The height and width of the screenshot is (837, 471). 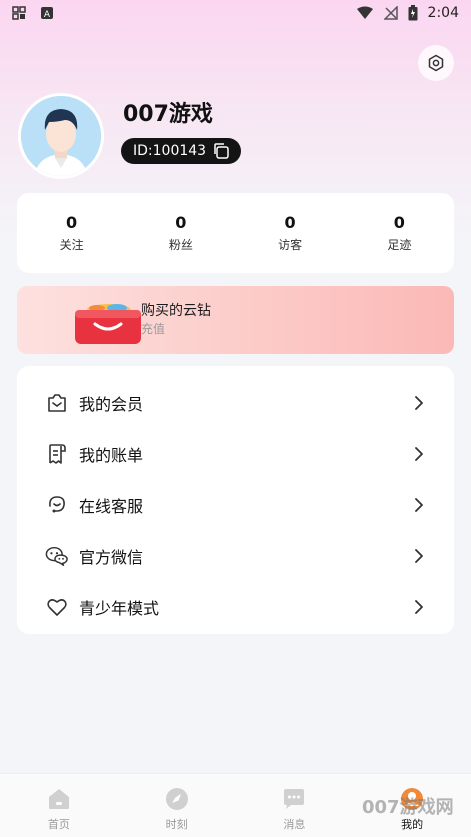 What do you see at coordinates (235, 504) in the screenshot?
I see `menu-item-customer-service: 在线客服` at bounding box center [235, 504].